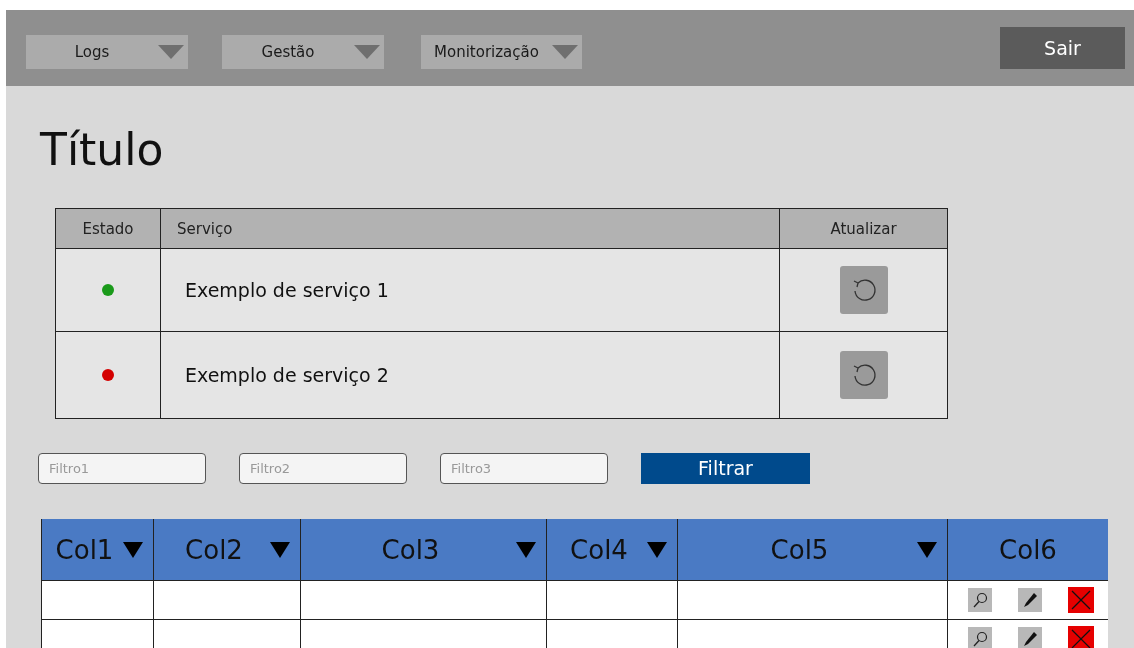 Image resolution: width=1134 pixels, height=648 pixels. Describe the element at coordinates (410, 549) in the screenshot. I see `column-header: Col3` at that location.